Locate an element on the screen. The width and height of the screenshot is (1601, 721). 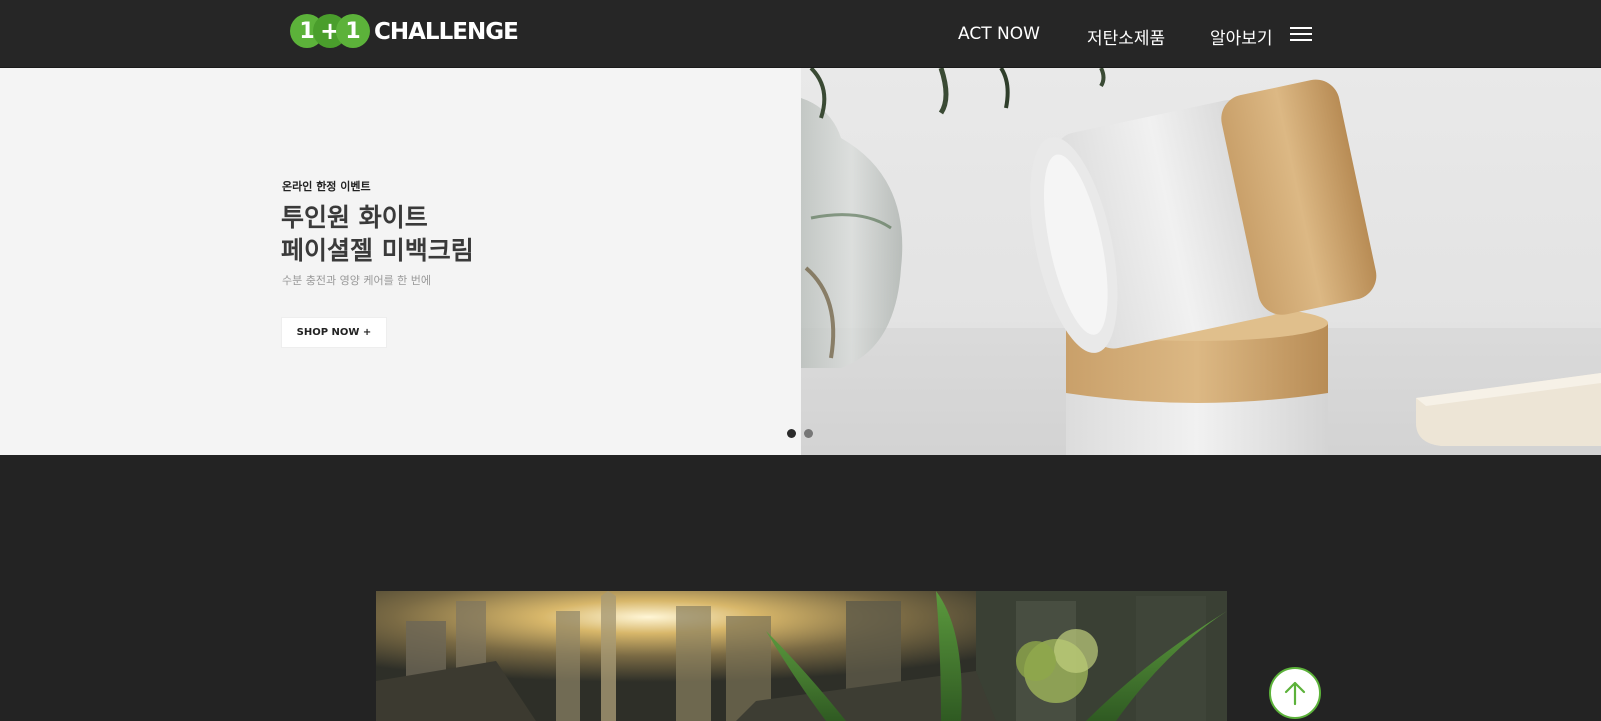
arrow-up-icon is located at coordinates (1295, 693).